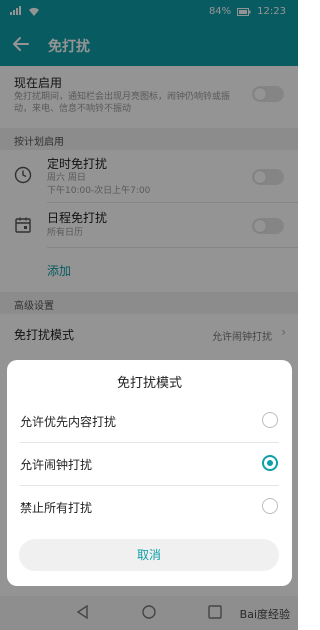 This screenshot has height=630, width=320. I want to click on dialog-title: 免打扰模式, so click(149, 383).